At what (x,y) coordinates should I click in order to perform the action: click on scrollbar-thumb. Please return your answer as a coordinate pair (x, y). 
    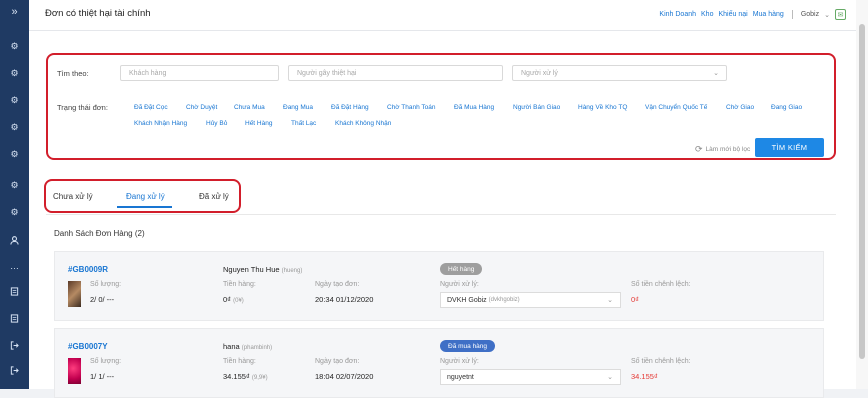
    Looking at the image, I should click on (862, 191).